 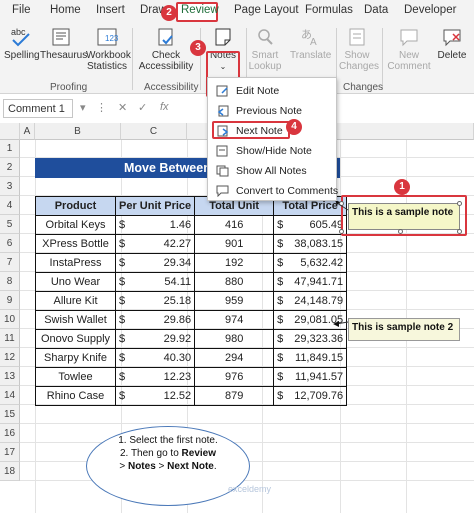 I want to click on total-cell: $11,941.57, so click(x=310, y=377).